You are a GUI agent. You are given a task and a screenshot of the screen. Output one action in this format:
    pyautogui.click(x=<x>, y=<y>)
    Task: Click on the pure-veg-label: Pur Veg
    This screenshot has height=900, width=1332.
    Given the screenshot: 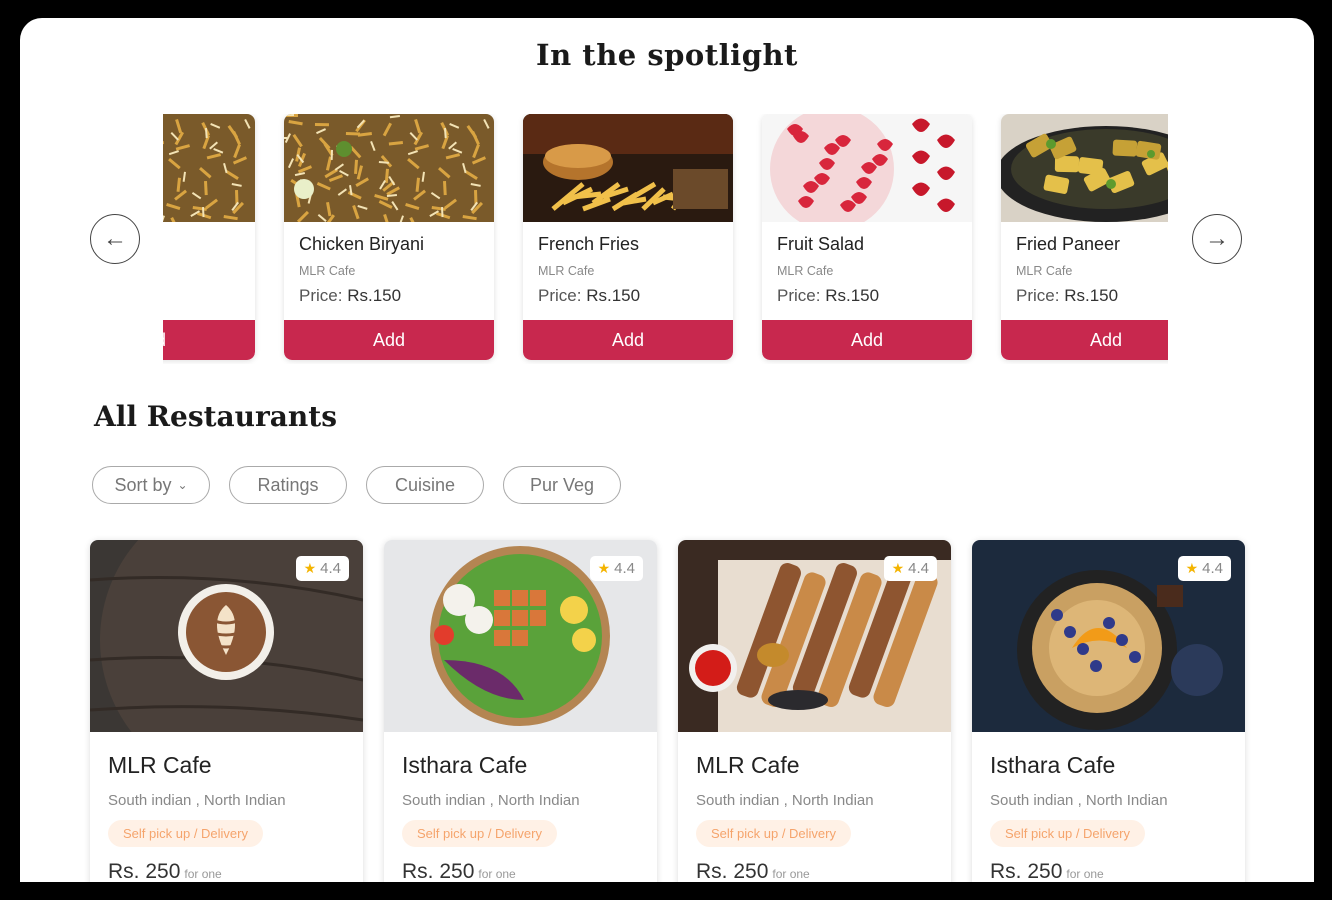 What is the action you would take?
    pyautogui.click(x=562, y=484)
    